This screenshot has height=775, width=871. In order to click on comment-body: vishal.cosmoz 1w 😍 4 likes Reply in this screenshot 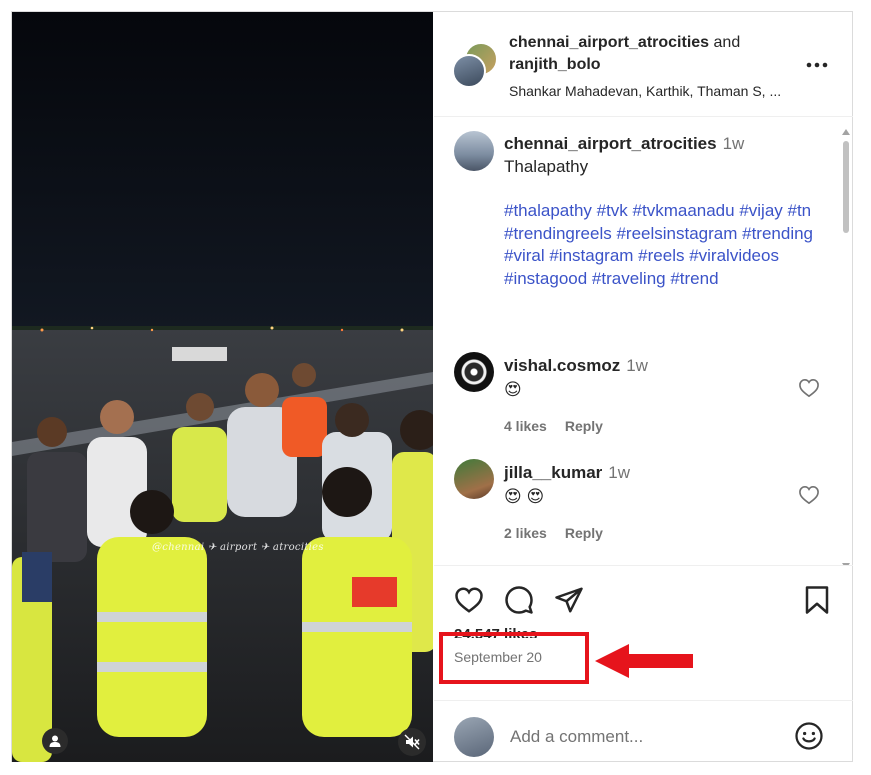, I will do `click(654, 396)`.